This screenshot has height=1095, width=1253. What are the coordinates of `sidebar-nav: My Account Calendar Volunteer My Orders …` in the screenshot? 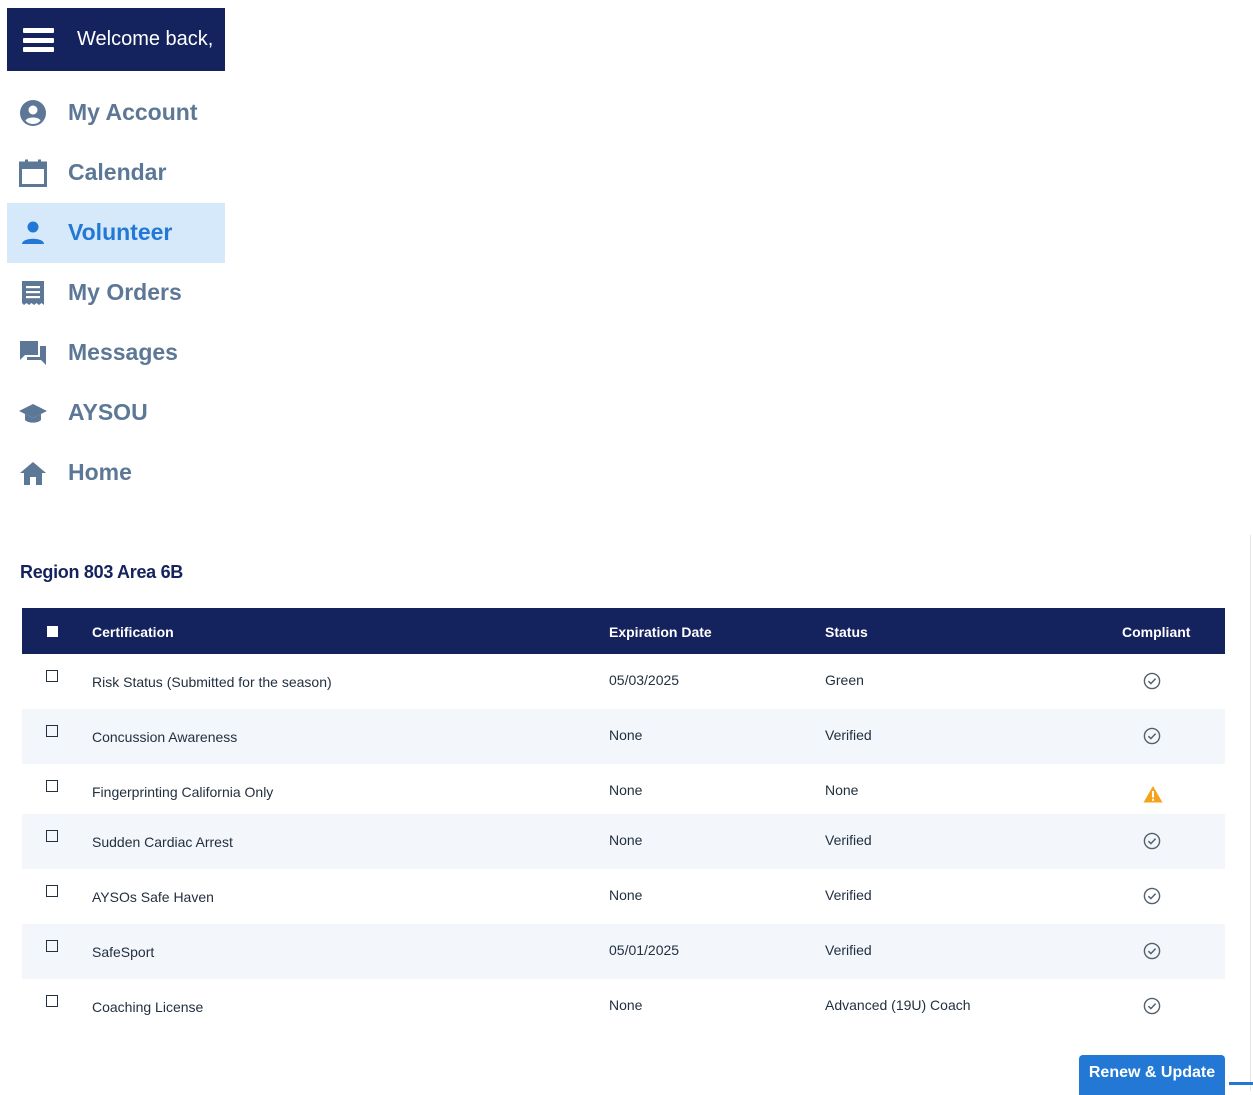 It's located at (116, 293).